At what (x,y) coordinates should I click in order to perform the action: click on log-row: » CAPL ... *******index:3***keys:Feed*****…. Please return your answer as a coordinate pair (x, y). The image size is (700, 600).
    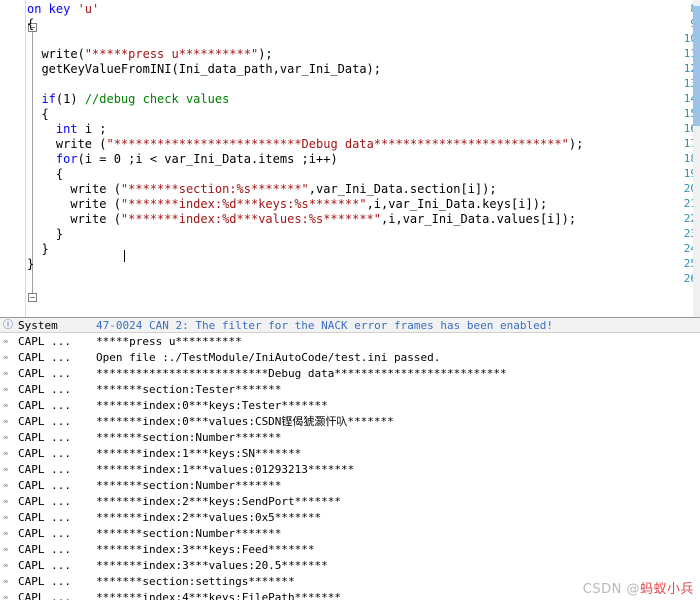
    Looking at the image, I should click on (350, 550).